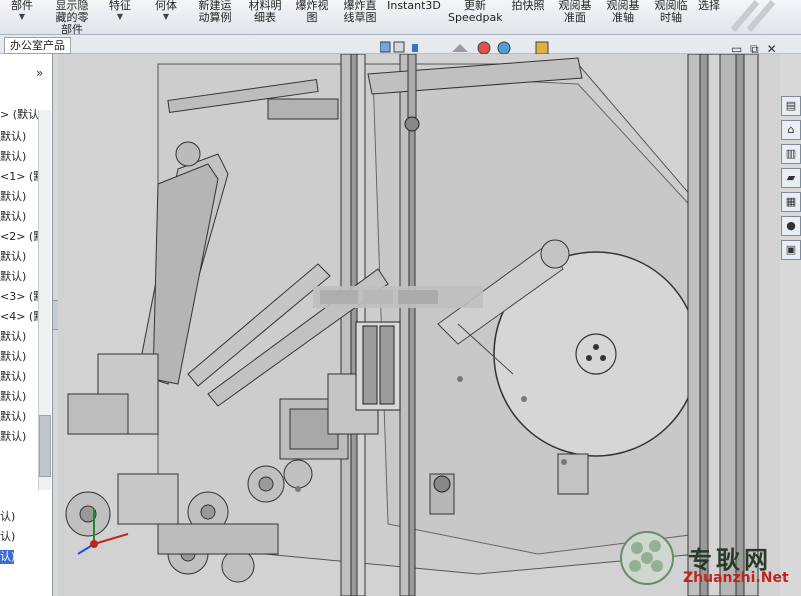 The height and width of the screenshot is (596, 801). What do you see at coordinates (484, 48) in the screenshot?
I see `appearance-icon` at bounding box center [484, 48].